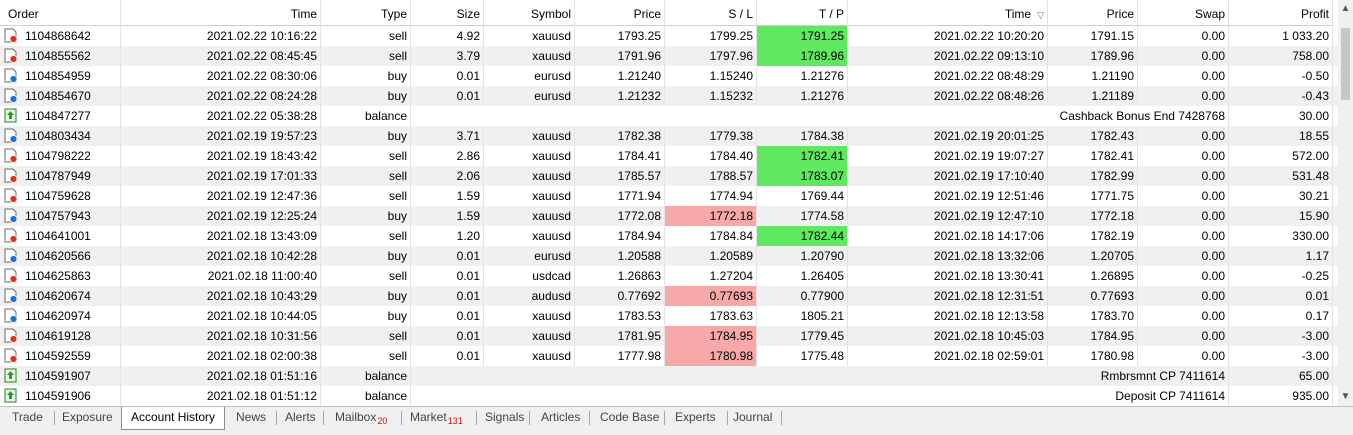 This screenshot has height=435, width=1353. What do you see at coordinates (221, 216) in the screenshot?
I see `col-open-time: 2021.02.19 12:25:24` at bounding box center [221, 216].